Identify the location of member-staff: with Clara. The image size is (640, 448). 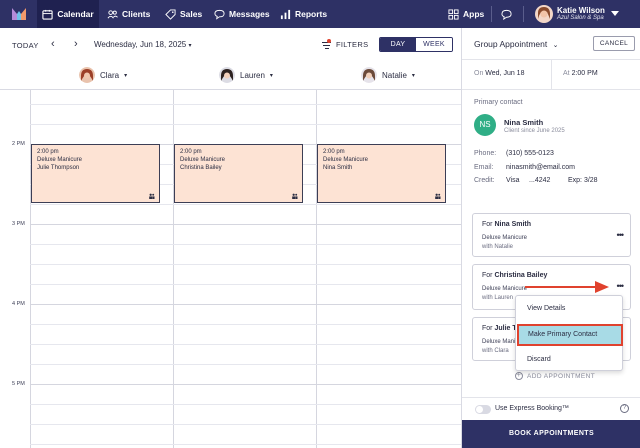
(495, 351).